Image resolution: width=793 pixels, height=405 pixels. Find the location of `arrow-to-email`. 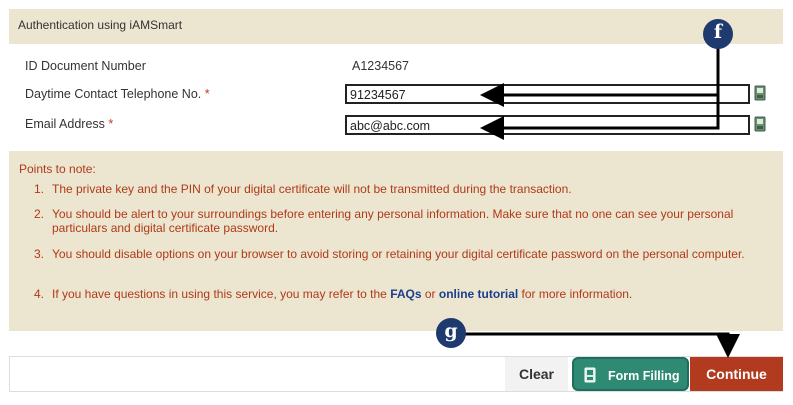

arrow-to-email is located at coordinates (600, 117).